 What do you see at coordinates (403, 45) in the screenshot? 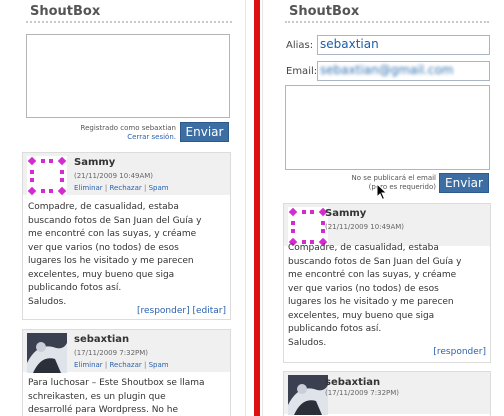
I see `alias-input: sebaxtian` at bounding box center [403, 45].